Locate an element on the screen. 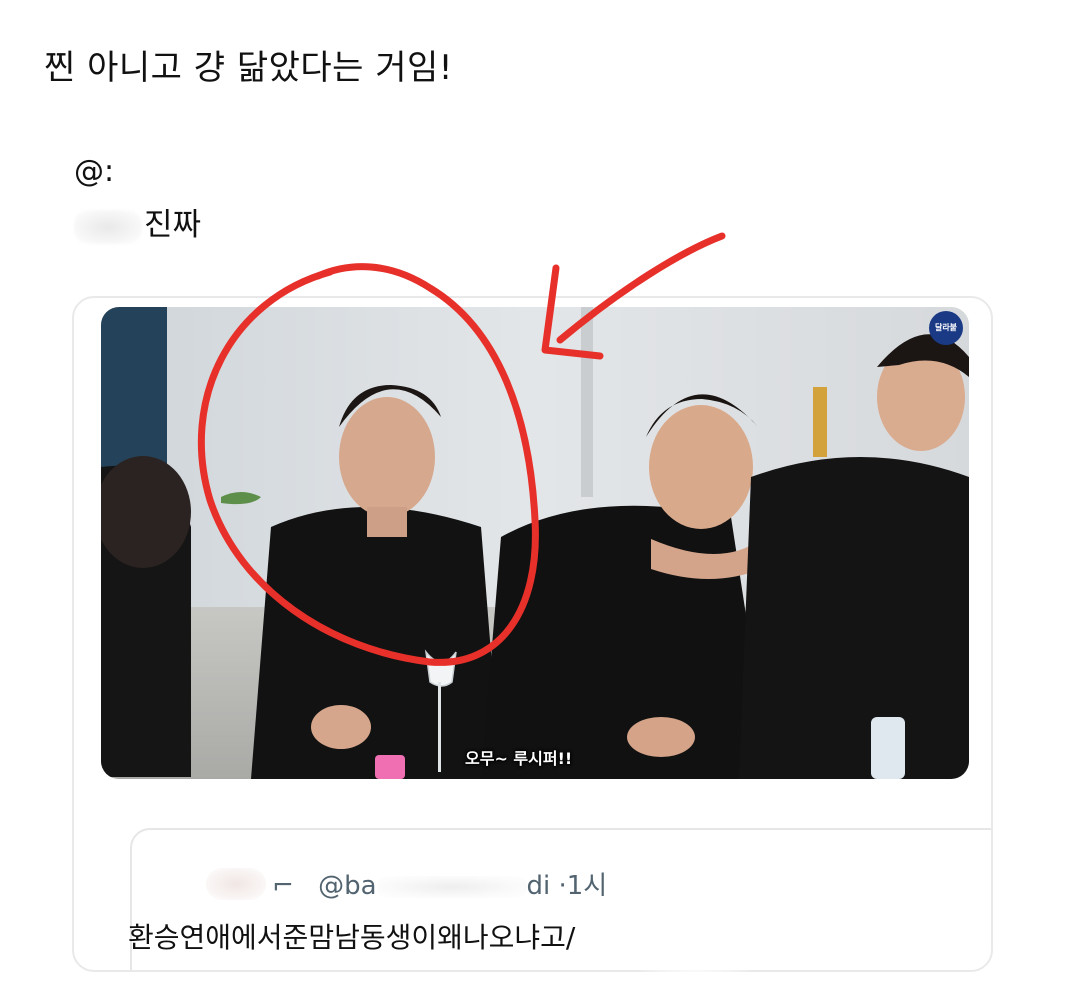  nested-quote-header: ⌐ @ba di ·1시 is located at coordinates (399, 886).